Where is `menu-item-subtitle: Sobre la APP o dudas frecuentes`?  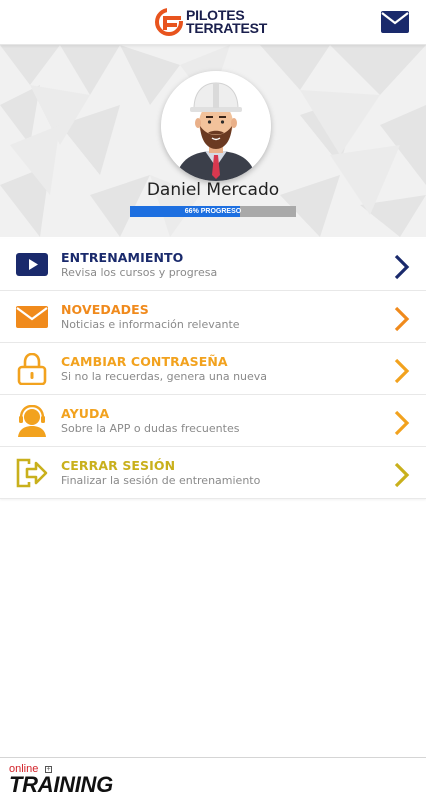
menu-item-subtitle: Sobre la APP o dudas frecuentes is located at coordinates (150, 428).